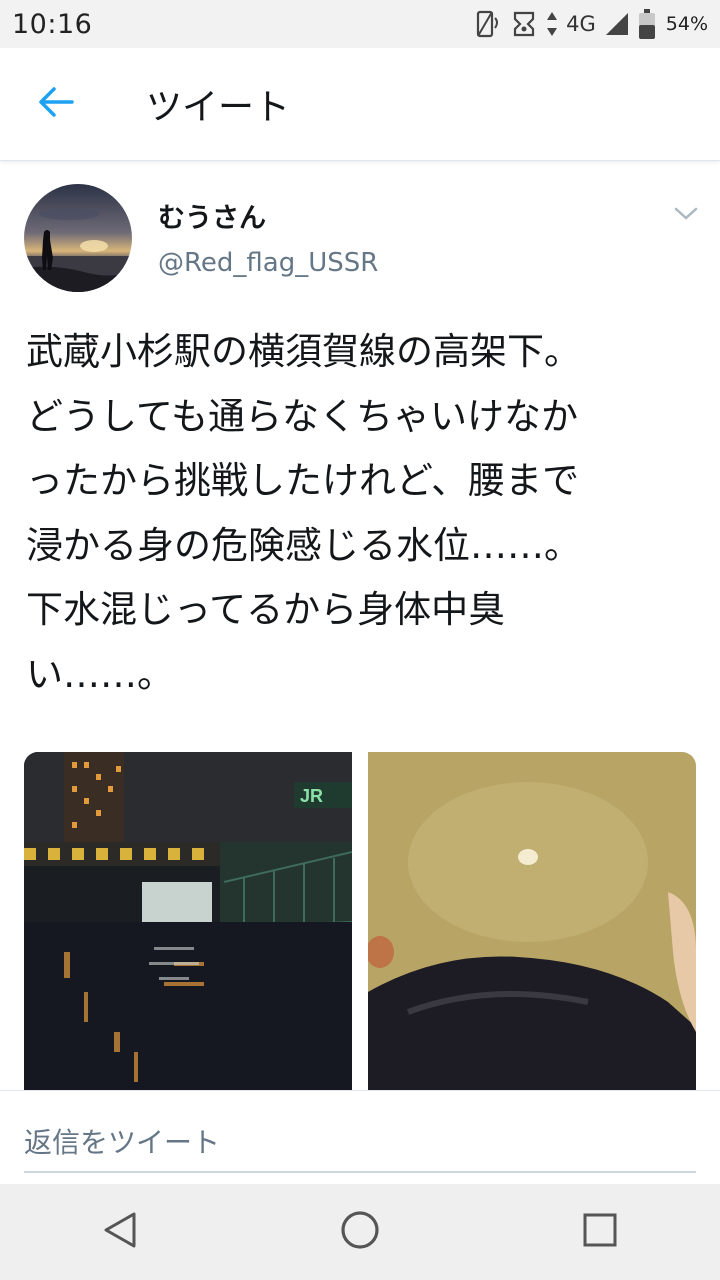 The height and width of the screenshot is (1280, 720). I want to click on nav-home-button, so click(360, 1232).